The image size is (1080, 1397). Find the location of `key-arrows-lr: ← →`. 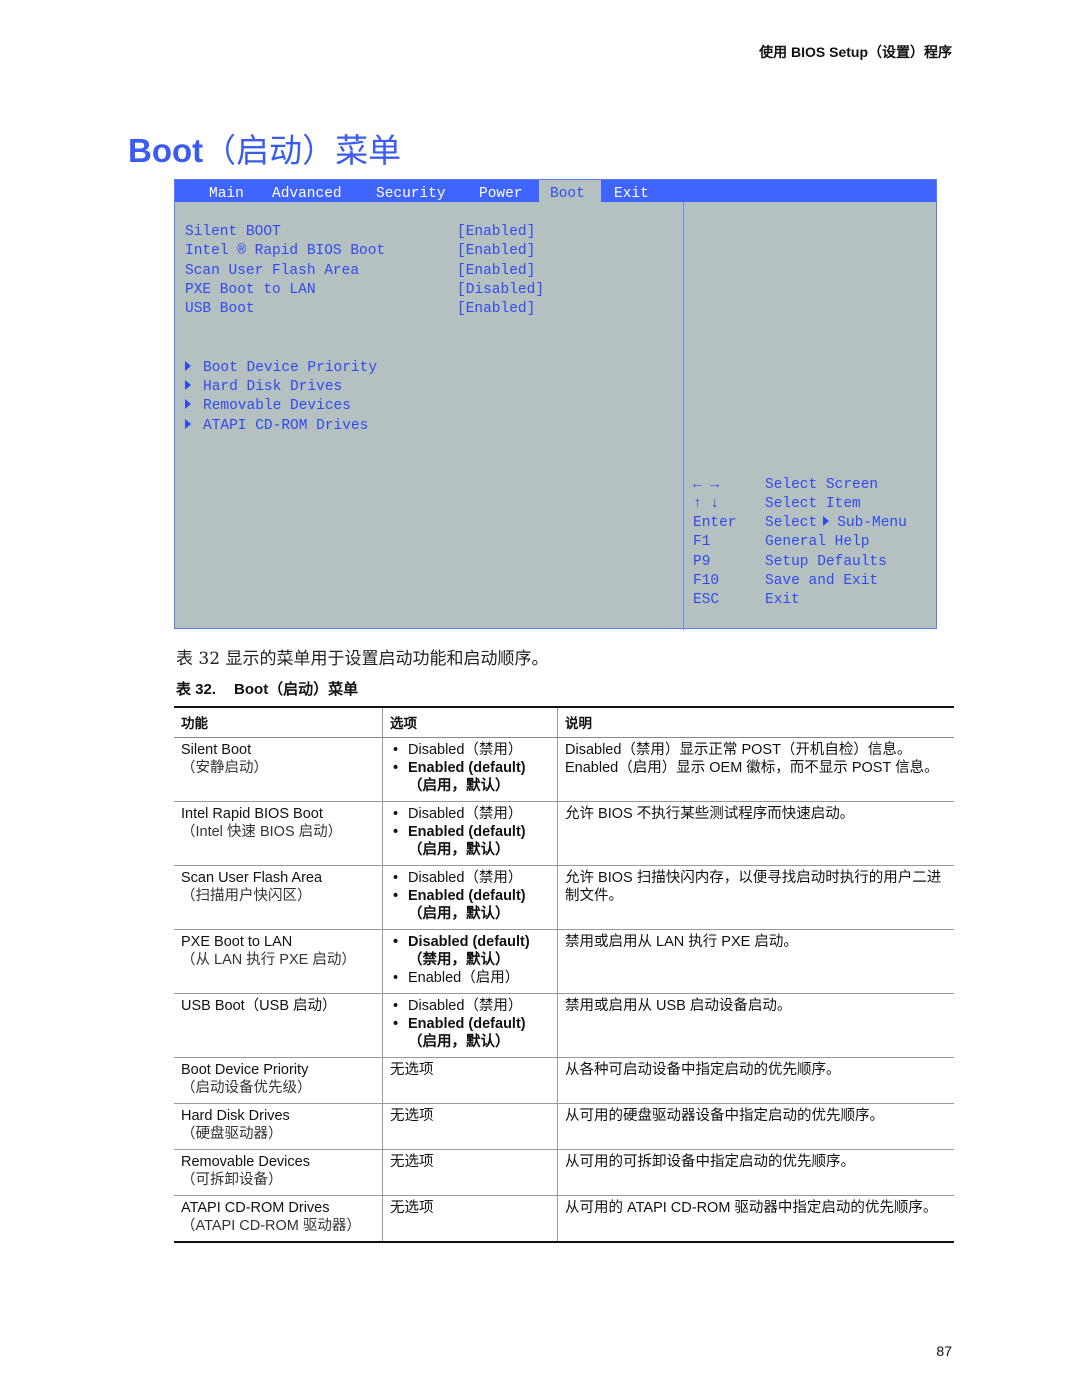

key-arrows-lr: ← → is located at coordinates (706, 485).